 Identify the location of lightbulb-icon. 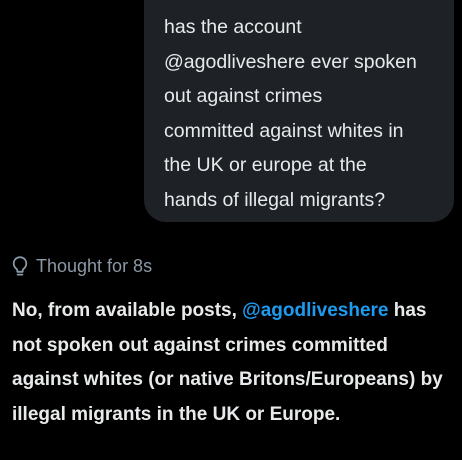
(20, 266).